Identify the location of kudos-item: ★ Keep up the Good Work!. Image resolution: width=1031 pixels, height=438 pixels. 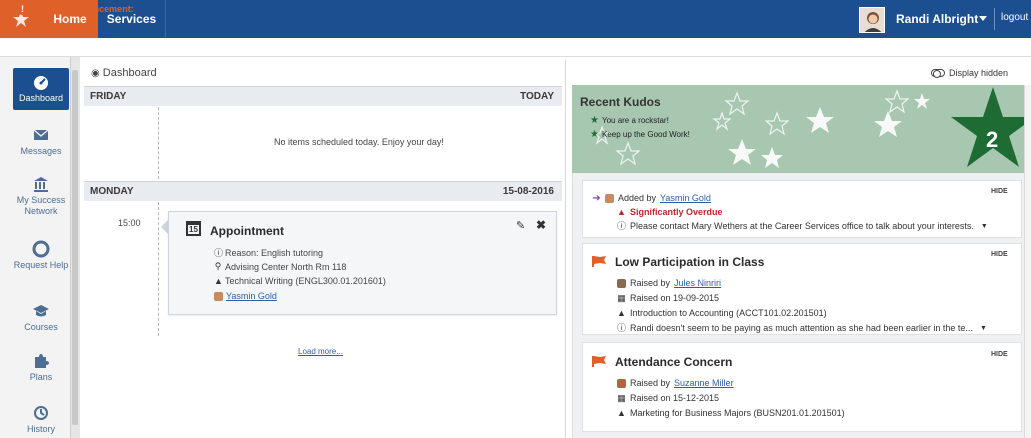
(640, 134).